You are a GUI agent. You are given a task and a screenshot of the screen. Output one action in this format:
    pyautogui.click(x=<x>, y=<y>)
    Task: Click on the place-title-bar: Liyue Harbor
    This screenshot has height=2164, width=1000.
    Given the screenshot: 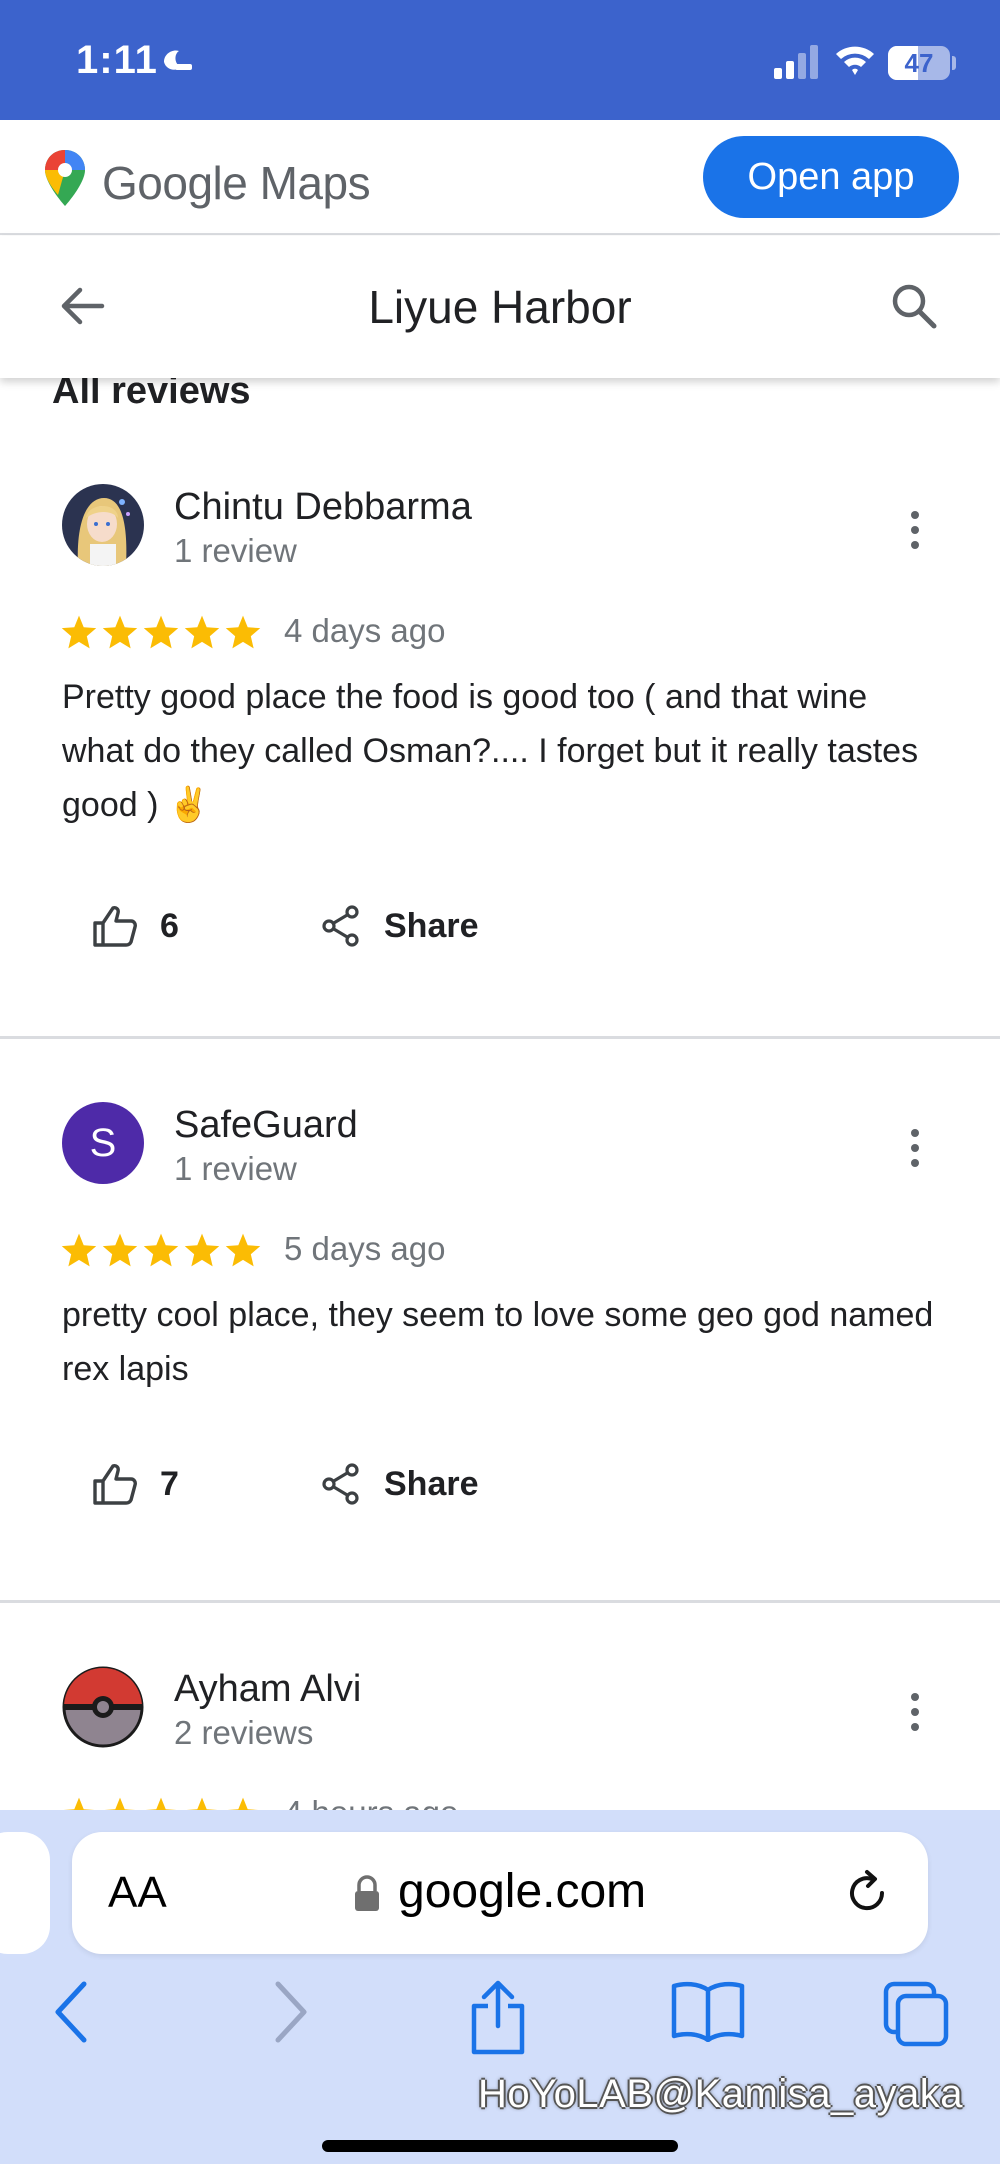 What is the action you would take?
    pyautogui.click(x=500, y=307)
    